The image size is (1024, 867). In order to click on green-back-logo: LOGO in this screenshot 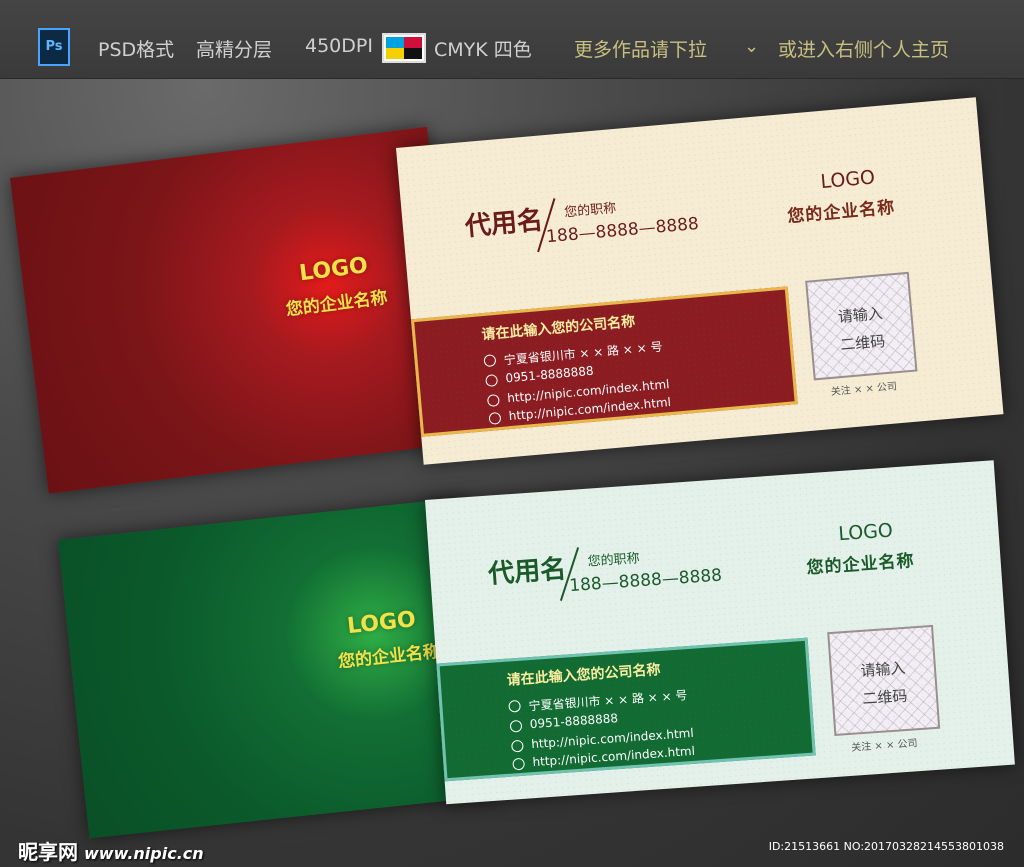, I will do `click(381, 623)`.